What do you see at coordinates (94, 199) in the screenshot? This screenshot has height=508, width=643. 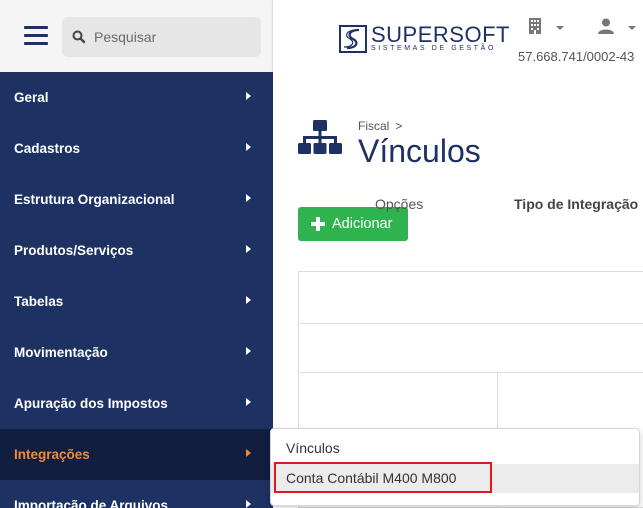 I see `sidebar-item-label: Estrutura Organizacional` at bounding box center [94, 199].